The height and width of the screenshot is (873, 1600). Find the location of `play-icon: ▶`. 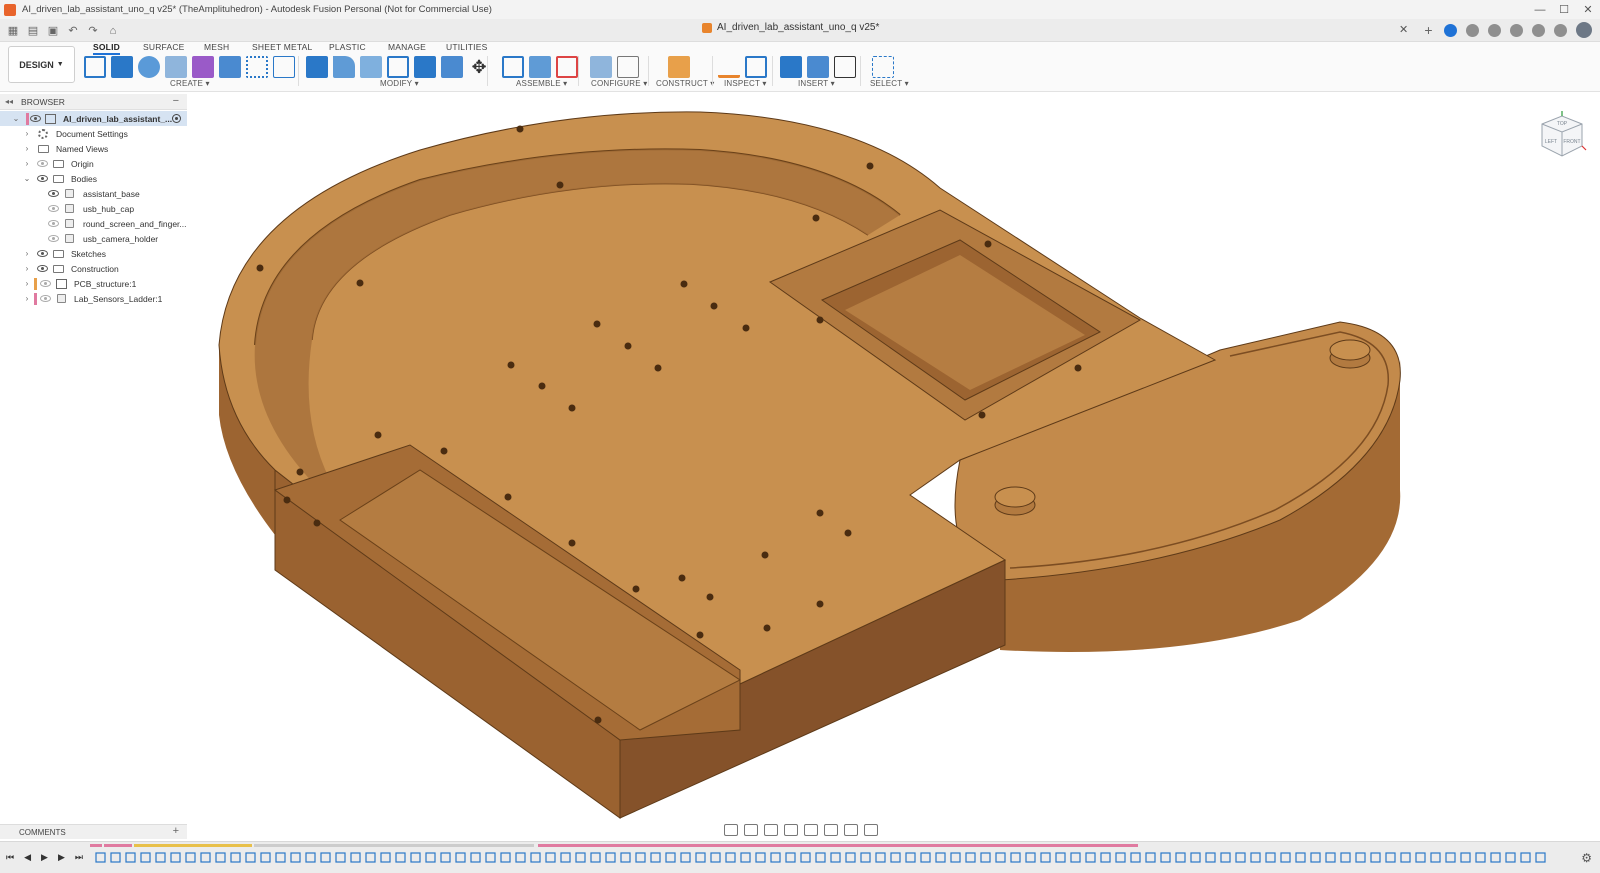

play-icon: ▶ is located at coordinates (44, 857).